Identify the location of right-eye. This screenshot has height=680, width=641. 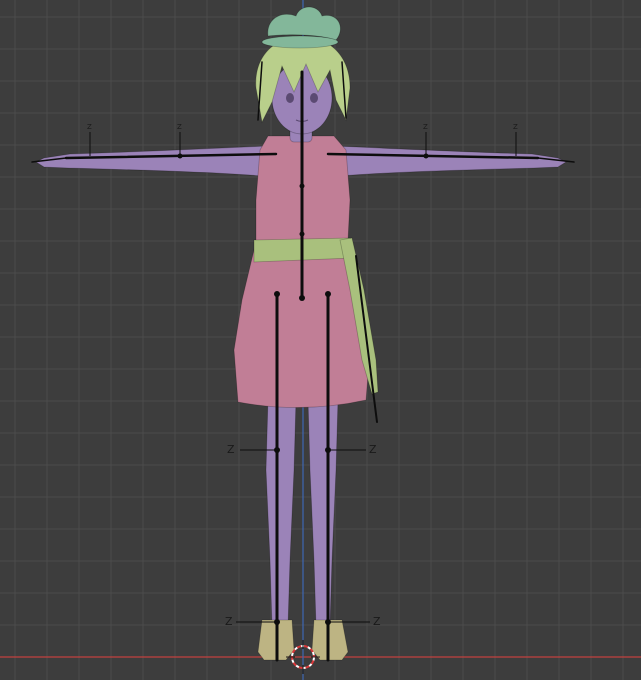
(314, 98).